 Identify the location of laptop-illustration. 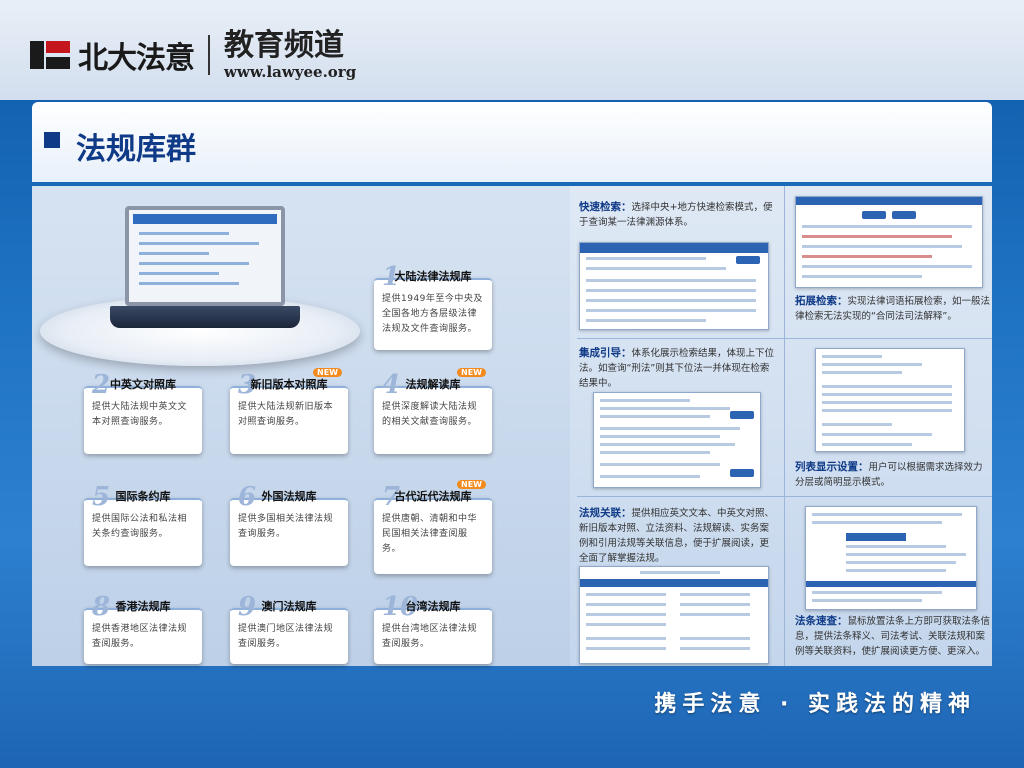
(200, 286).